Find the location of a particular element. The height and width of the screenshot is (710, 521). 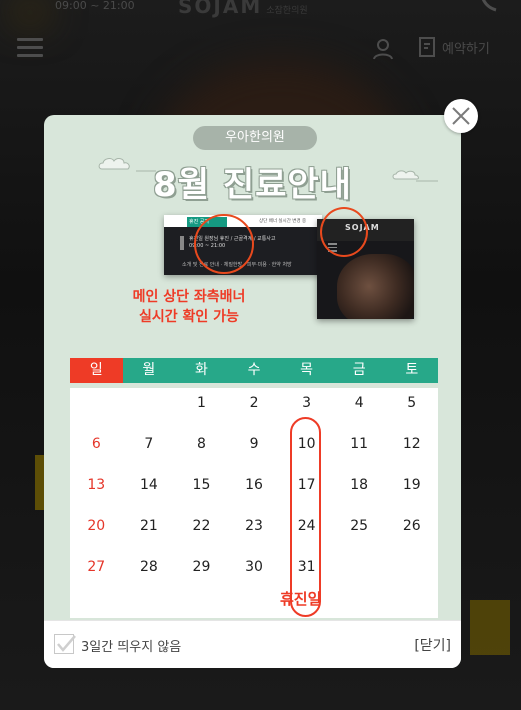

clinic-name-badge: 우아한의원 is located at coordinates (255, 138).